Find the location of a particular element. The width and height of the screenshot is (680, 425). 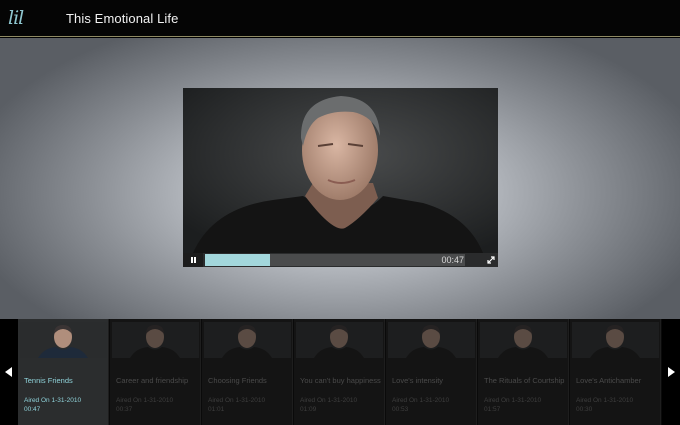

episode-duration: 00:47 is located at coordinates (32, 409).